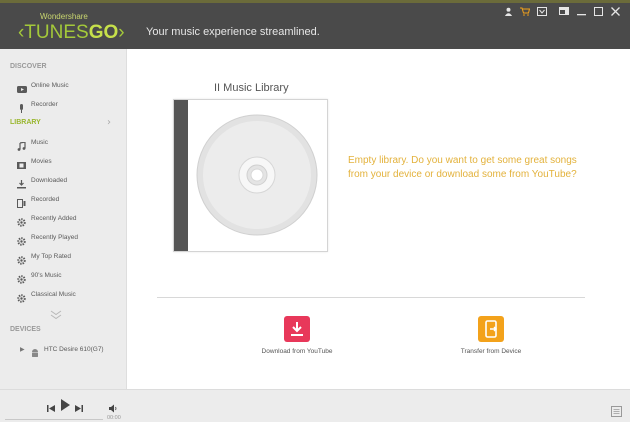 Image resolution: width=630 pixels, height=422 pixels. Describe the element at coordinates (56, 32) in the screenshot. I see `logo-name-prefix: TUNES` at that location.